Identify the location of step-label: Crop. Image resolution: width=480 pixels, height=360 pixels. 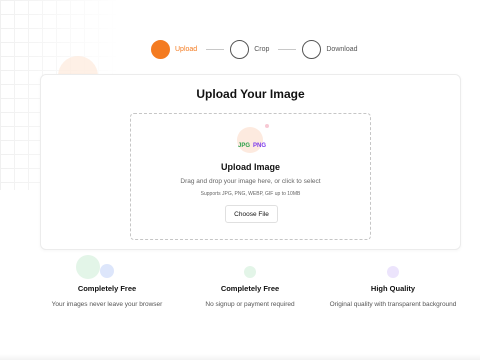
(262, 49).